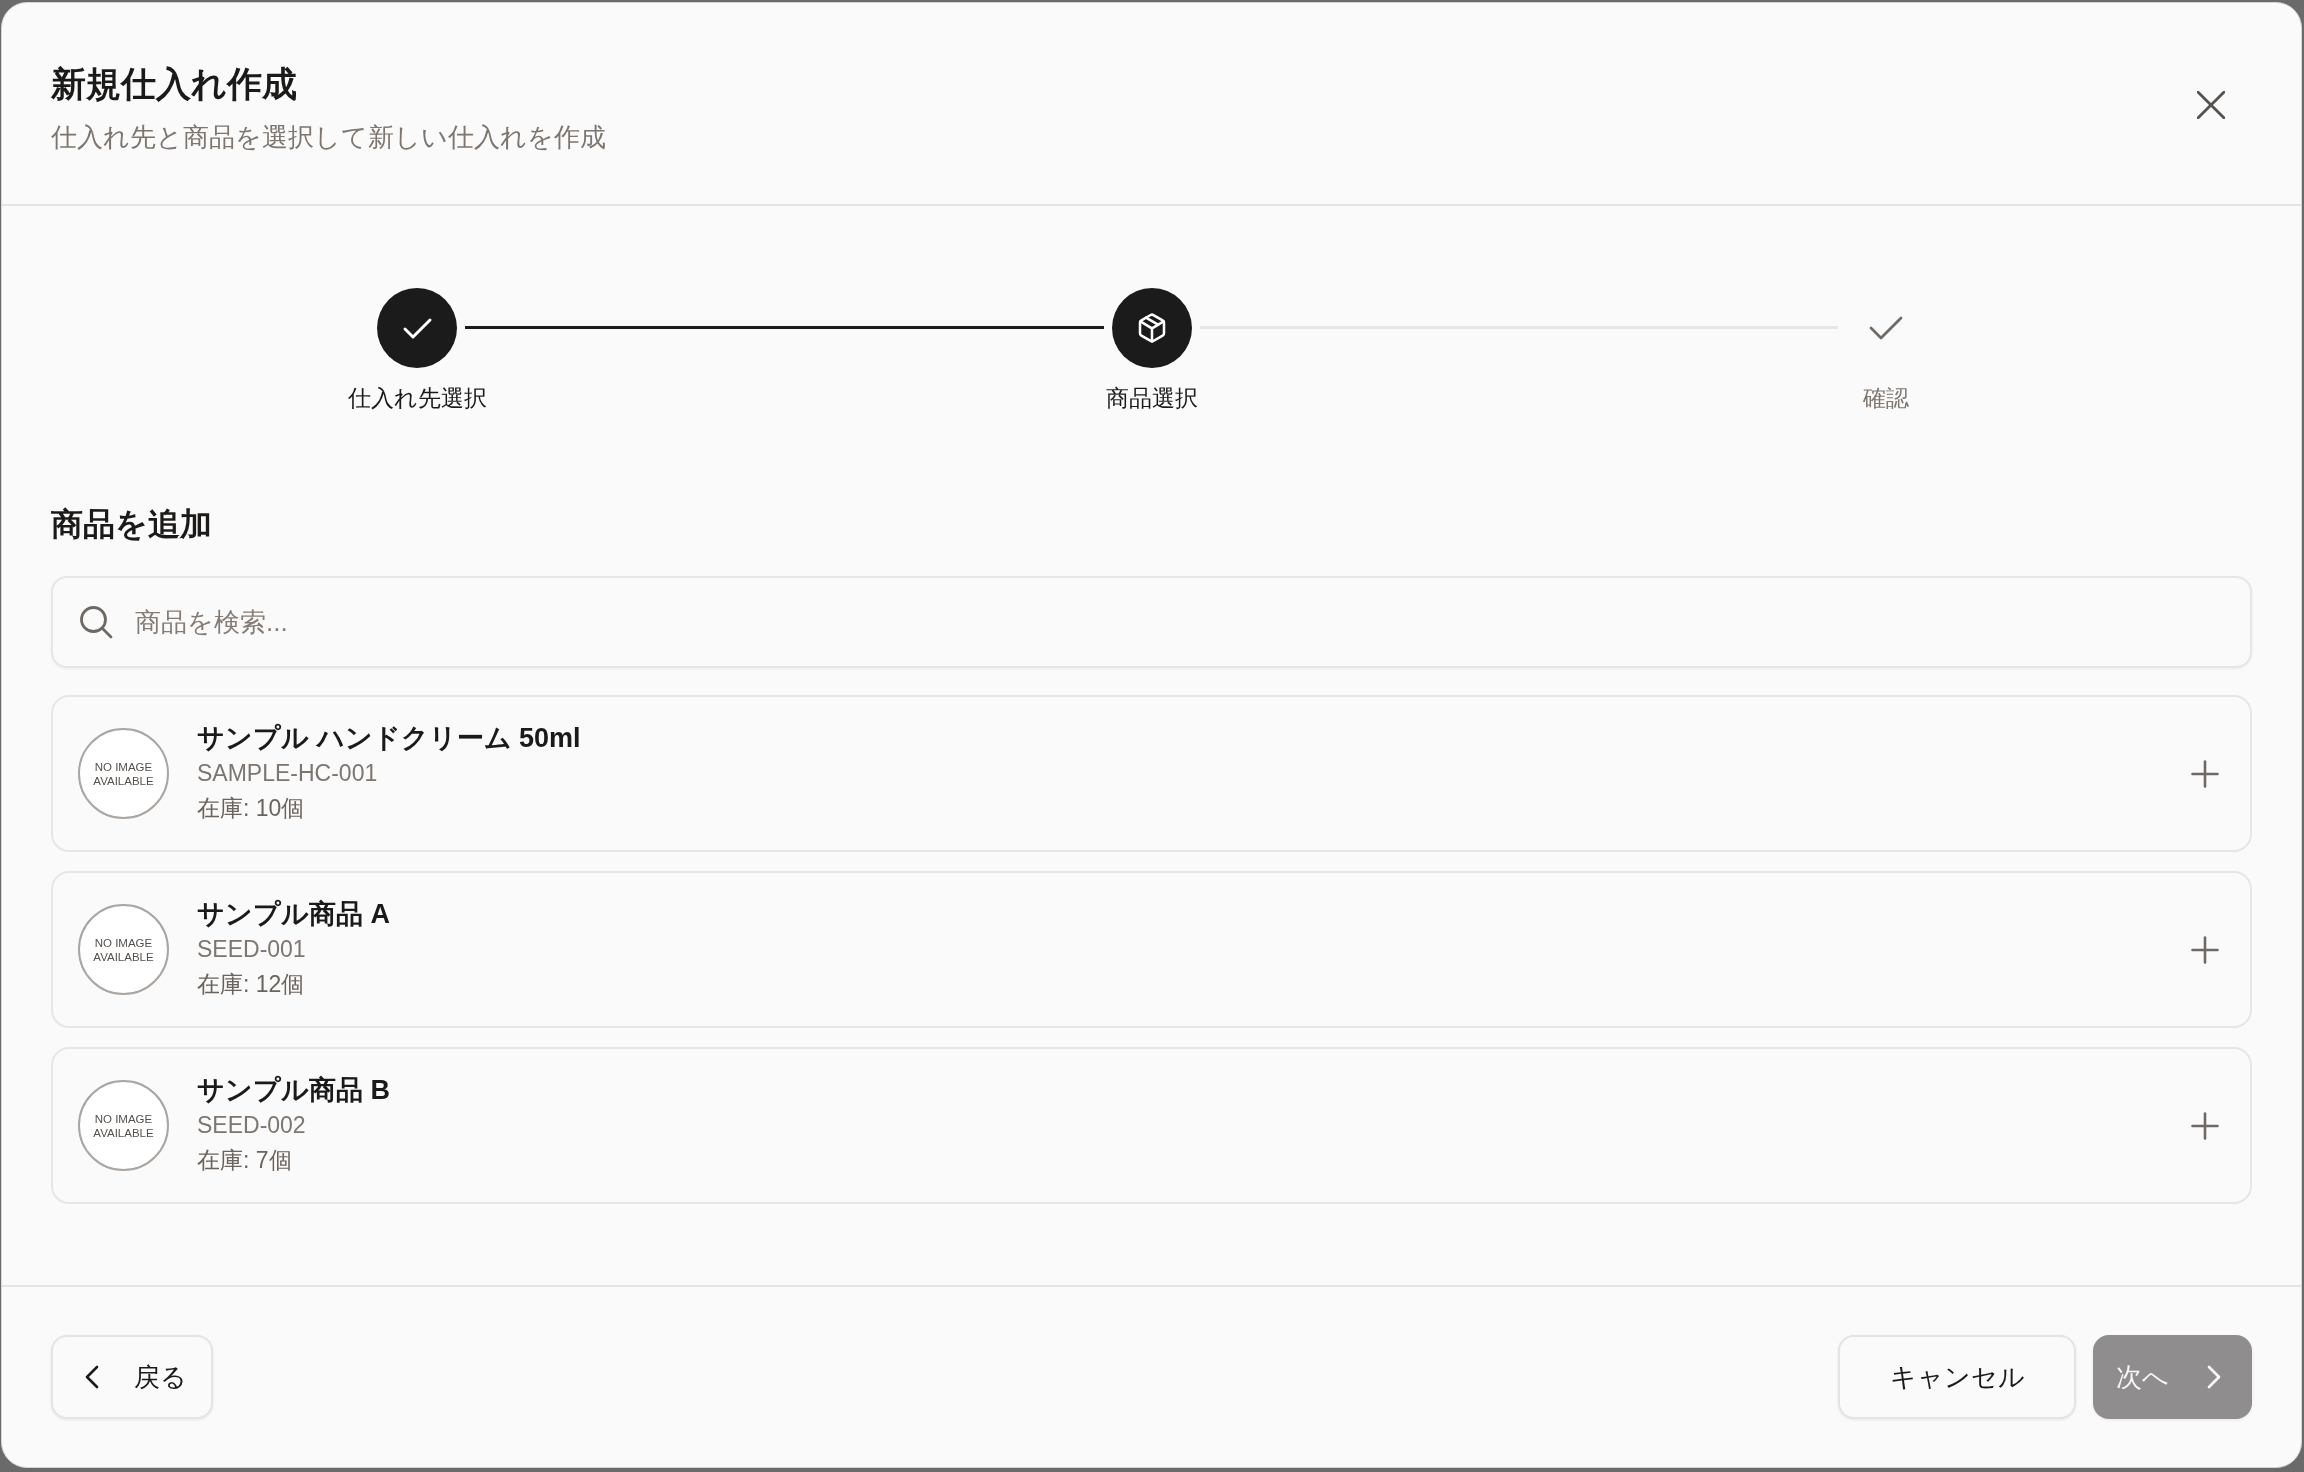 The width and height of the screenshot is (2304, 1472). I want to click on product-name: サンプル商品 A, so click(293, 914).